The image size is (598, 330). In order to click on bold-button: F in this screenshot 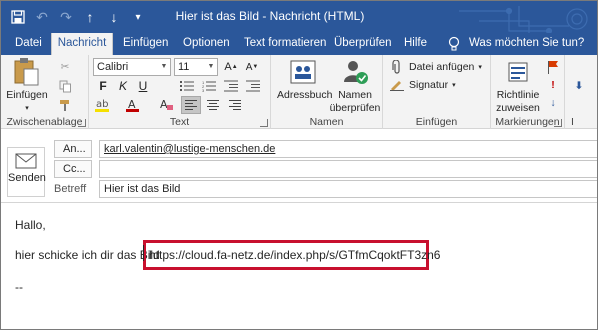, I will do `click(103, 86)`.